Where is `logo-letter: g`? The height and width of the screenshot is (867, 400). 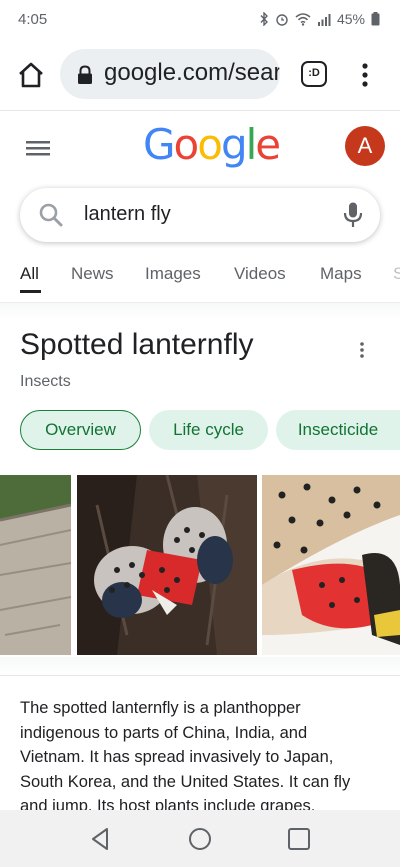 logo-letter: g is located at coordinates (234, 144).